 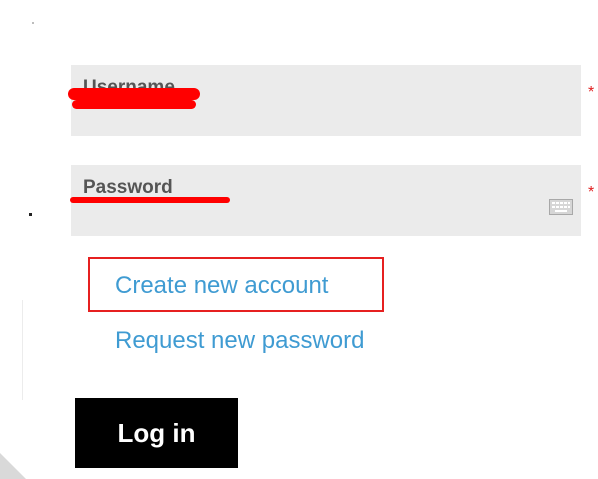 What do you see at coordinates (22, 350) in the screenshot?
I see `edge-divider` at bounding box center [22, 350].